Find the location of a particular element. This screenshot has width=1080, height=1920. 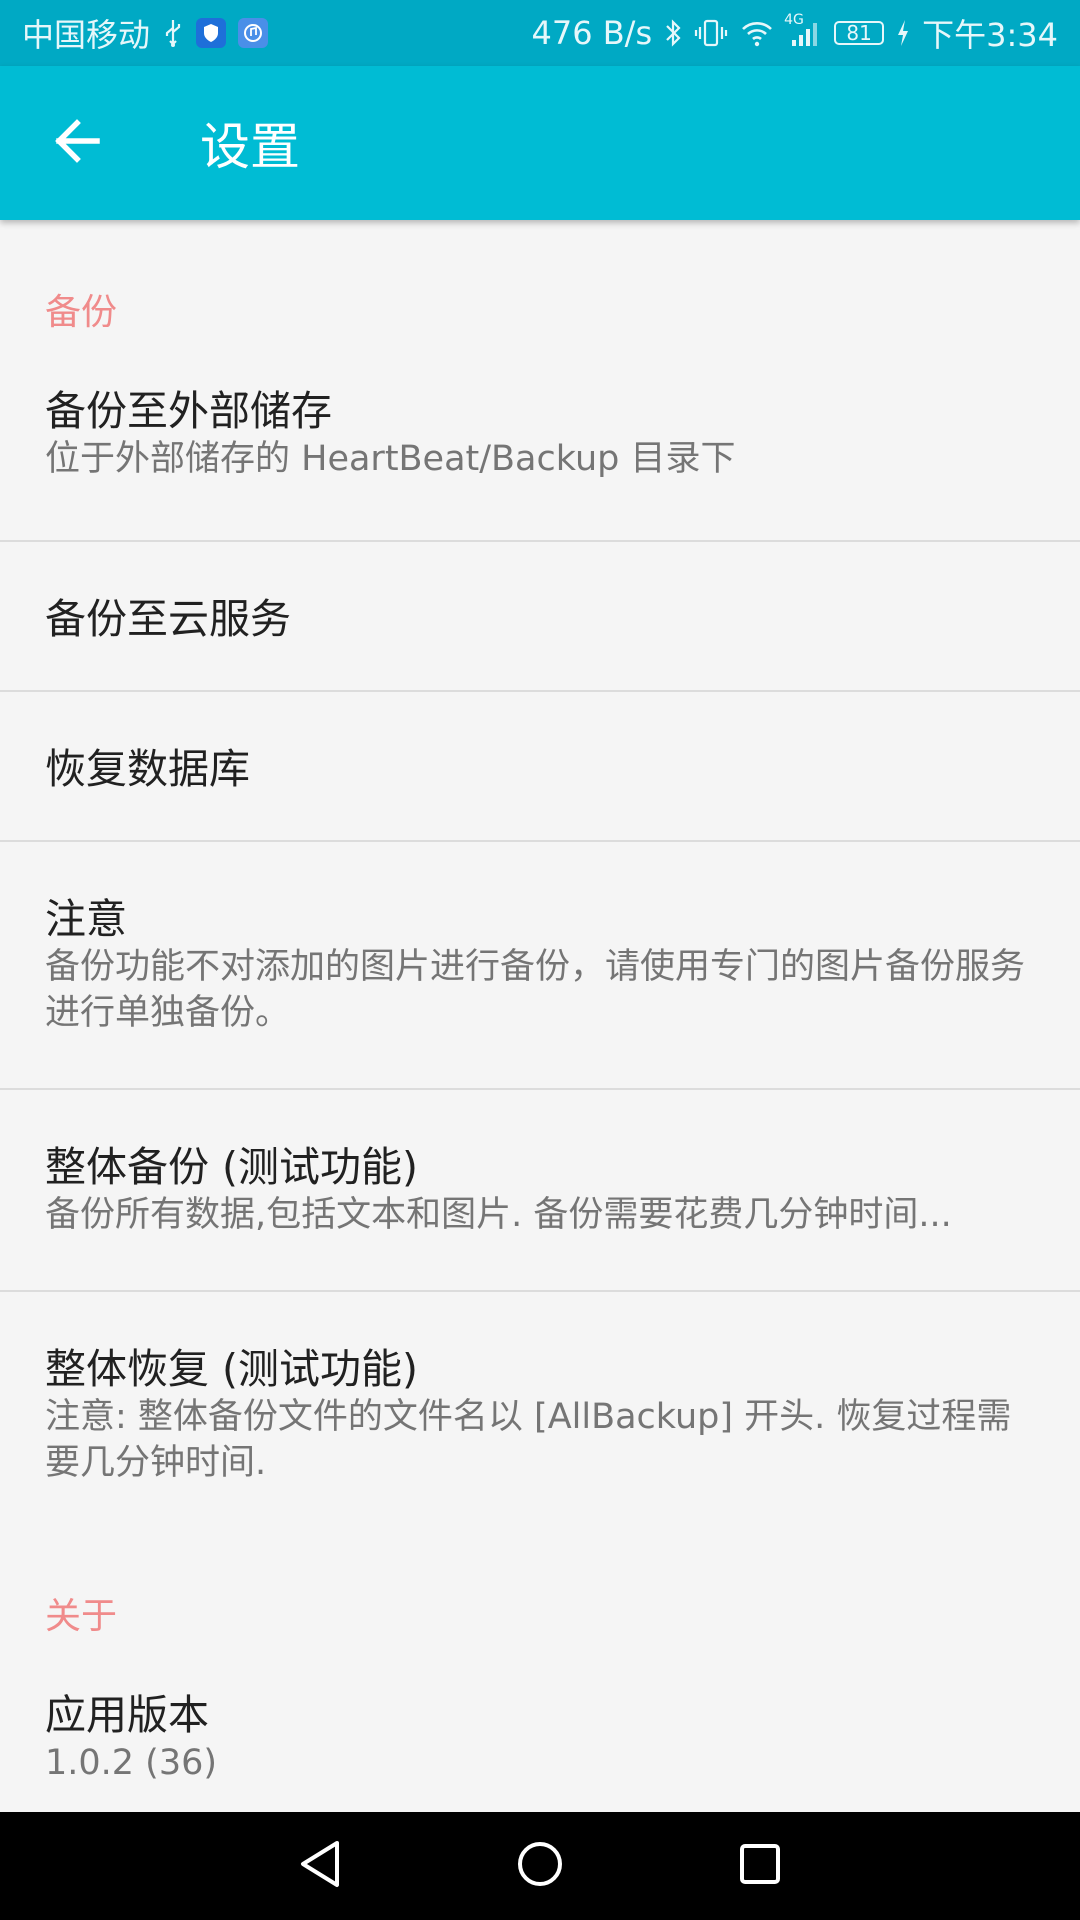

nav-back-button is located at coordinates (320, 1866).